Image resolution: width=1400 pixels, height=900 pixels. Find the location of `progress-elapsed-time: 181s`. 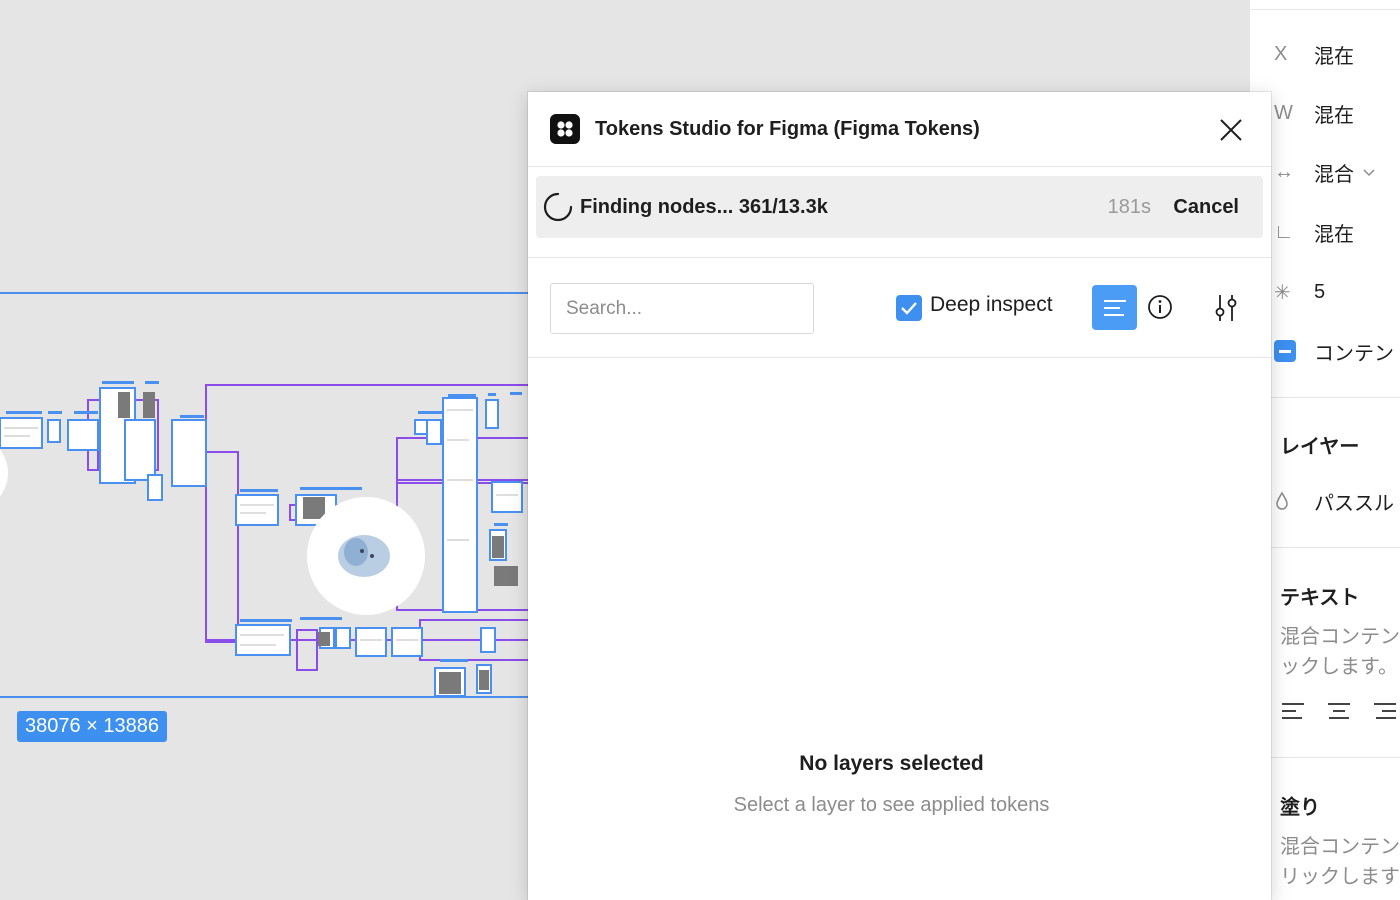

progress-elapsed-time: 181s is located at coordinates (1129, 206).